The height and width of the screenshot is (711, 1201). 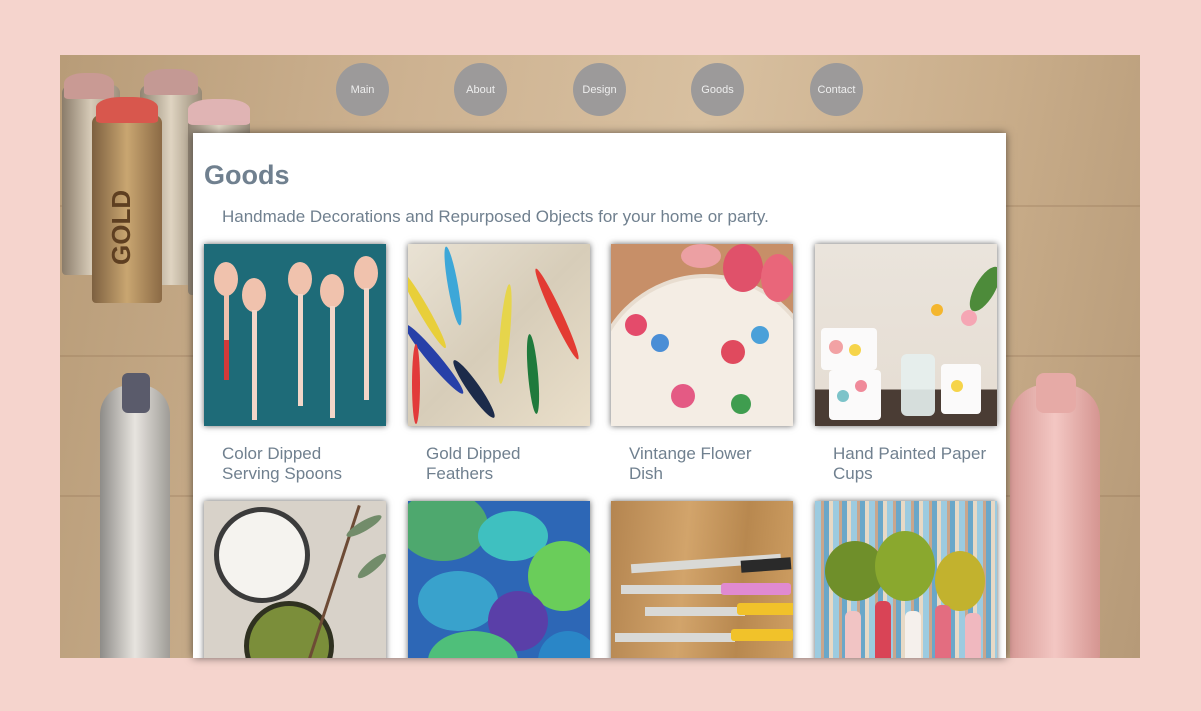 I want to click on main-nav: Main About Design Goods Contact, so click(x=600, y=89).